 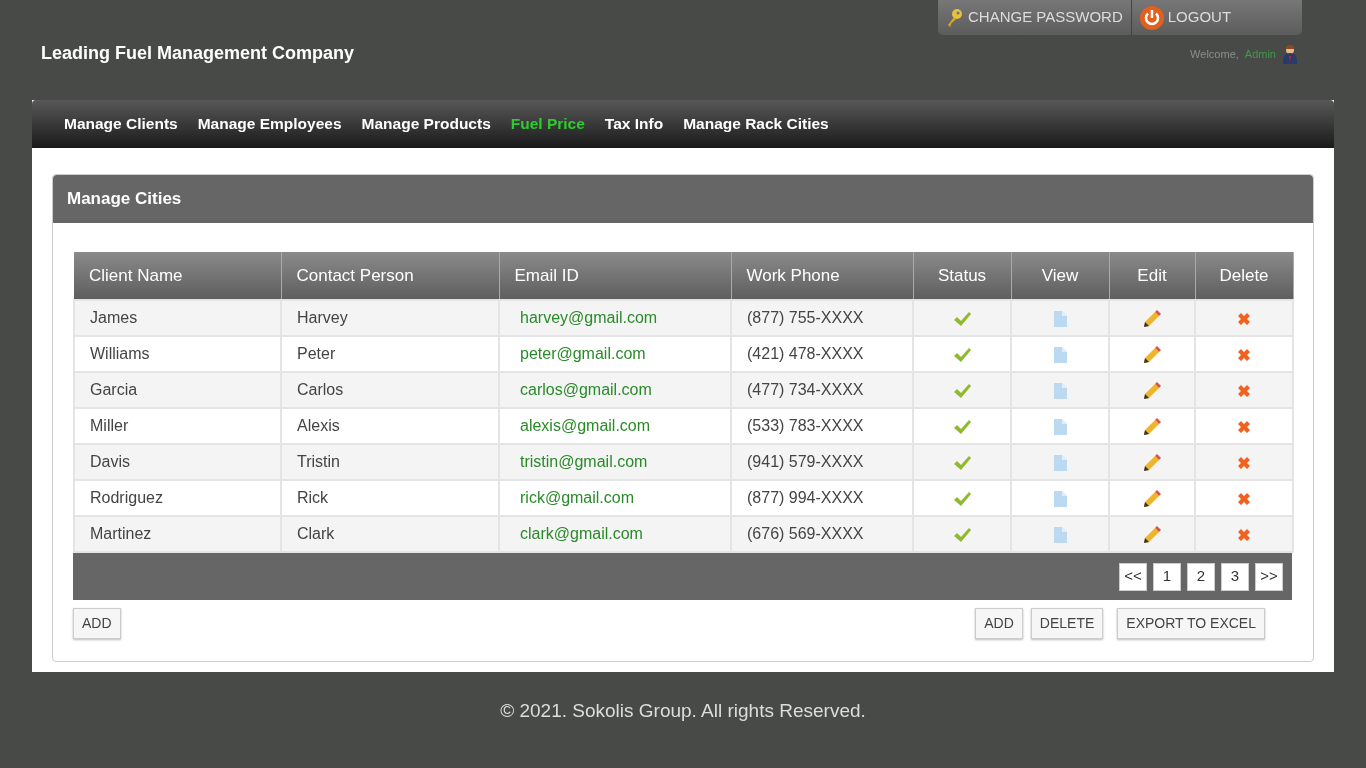 I want to click on nav-tab: Manage Employees, so click(x=269, y=124).